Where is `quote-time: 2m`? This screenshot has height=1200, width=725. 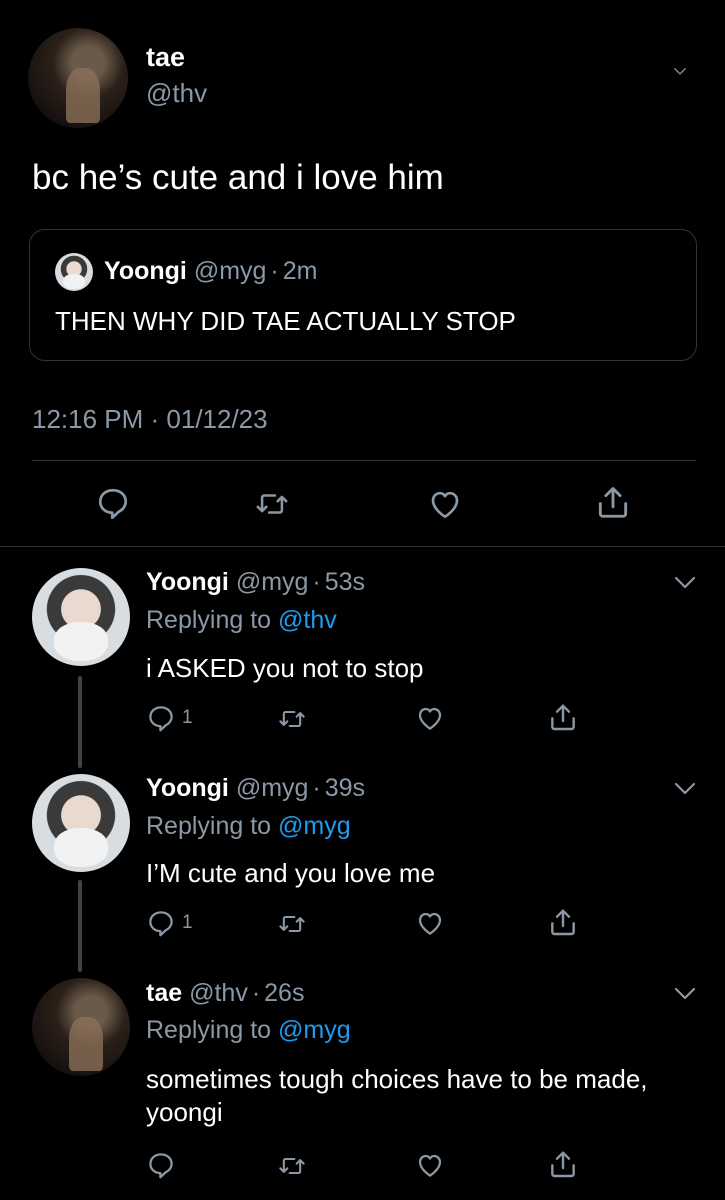 quote-time: 2m is located at coordinates (300, 271).